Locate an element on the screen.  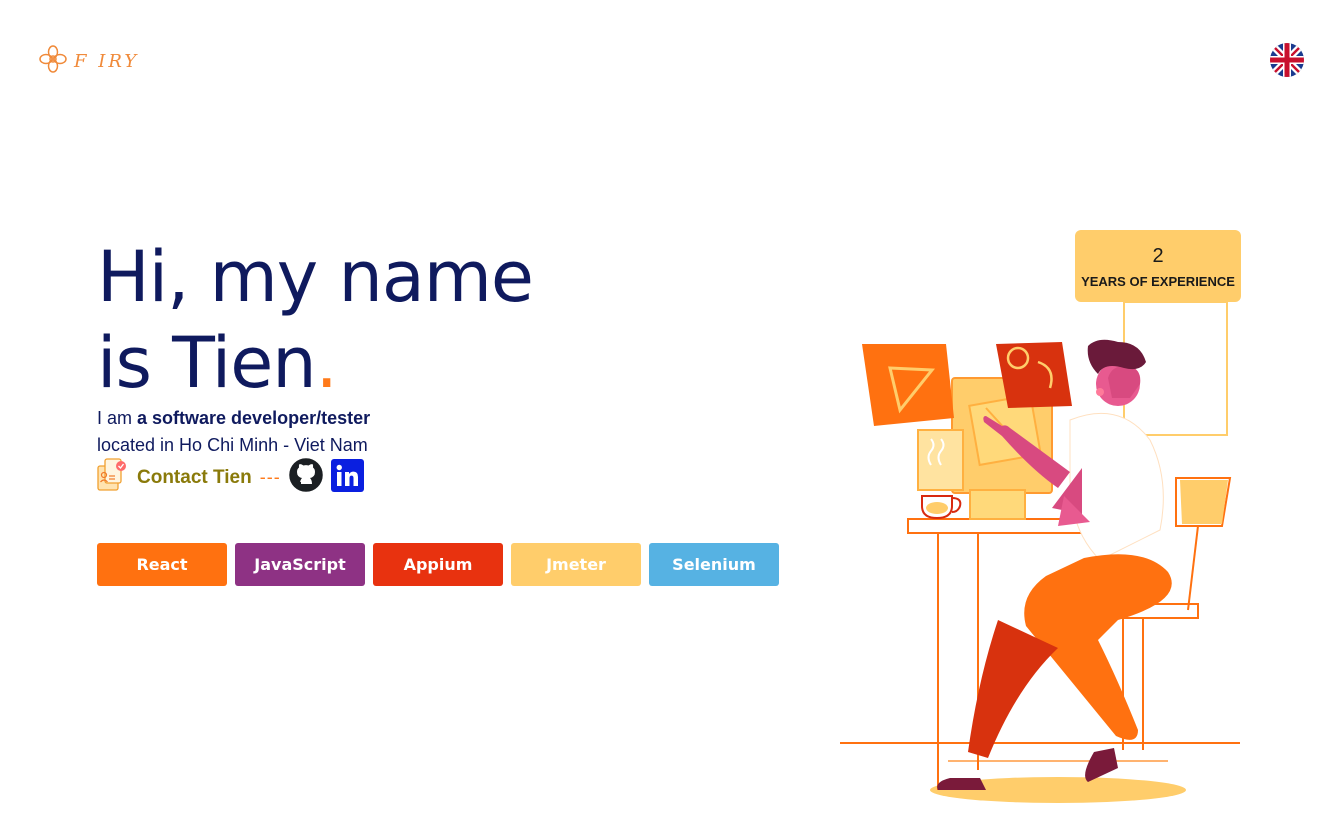
site-logo: F IRY is located at coordinates (88, 61).